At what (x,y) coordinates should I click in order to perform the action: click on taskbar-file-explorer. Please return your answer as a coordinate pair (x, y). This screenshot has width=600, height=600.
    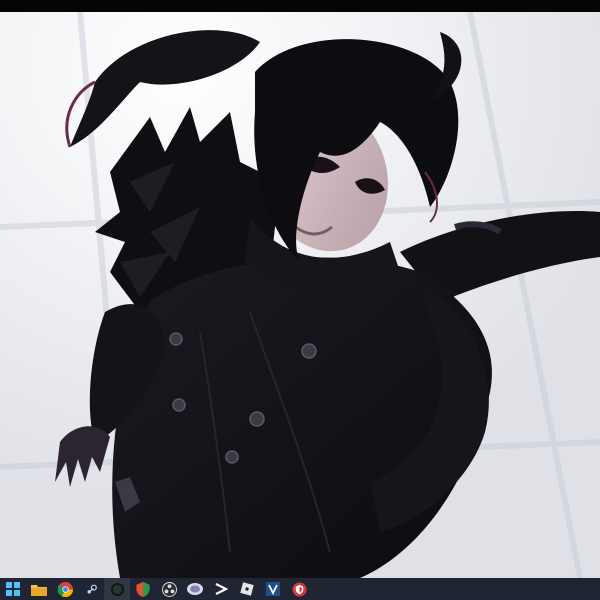
    Looking at the image, I should click on (39, 589).